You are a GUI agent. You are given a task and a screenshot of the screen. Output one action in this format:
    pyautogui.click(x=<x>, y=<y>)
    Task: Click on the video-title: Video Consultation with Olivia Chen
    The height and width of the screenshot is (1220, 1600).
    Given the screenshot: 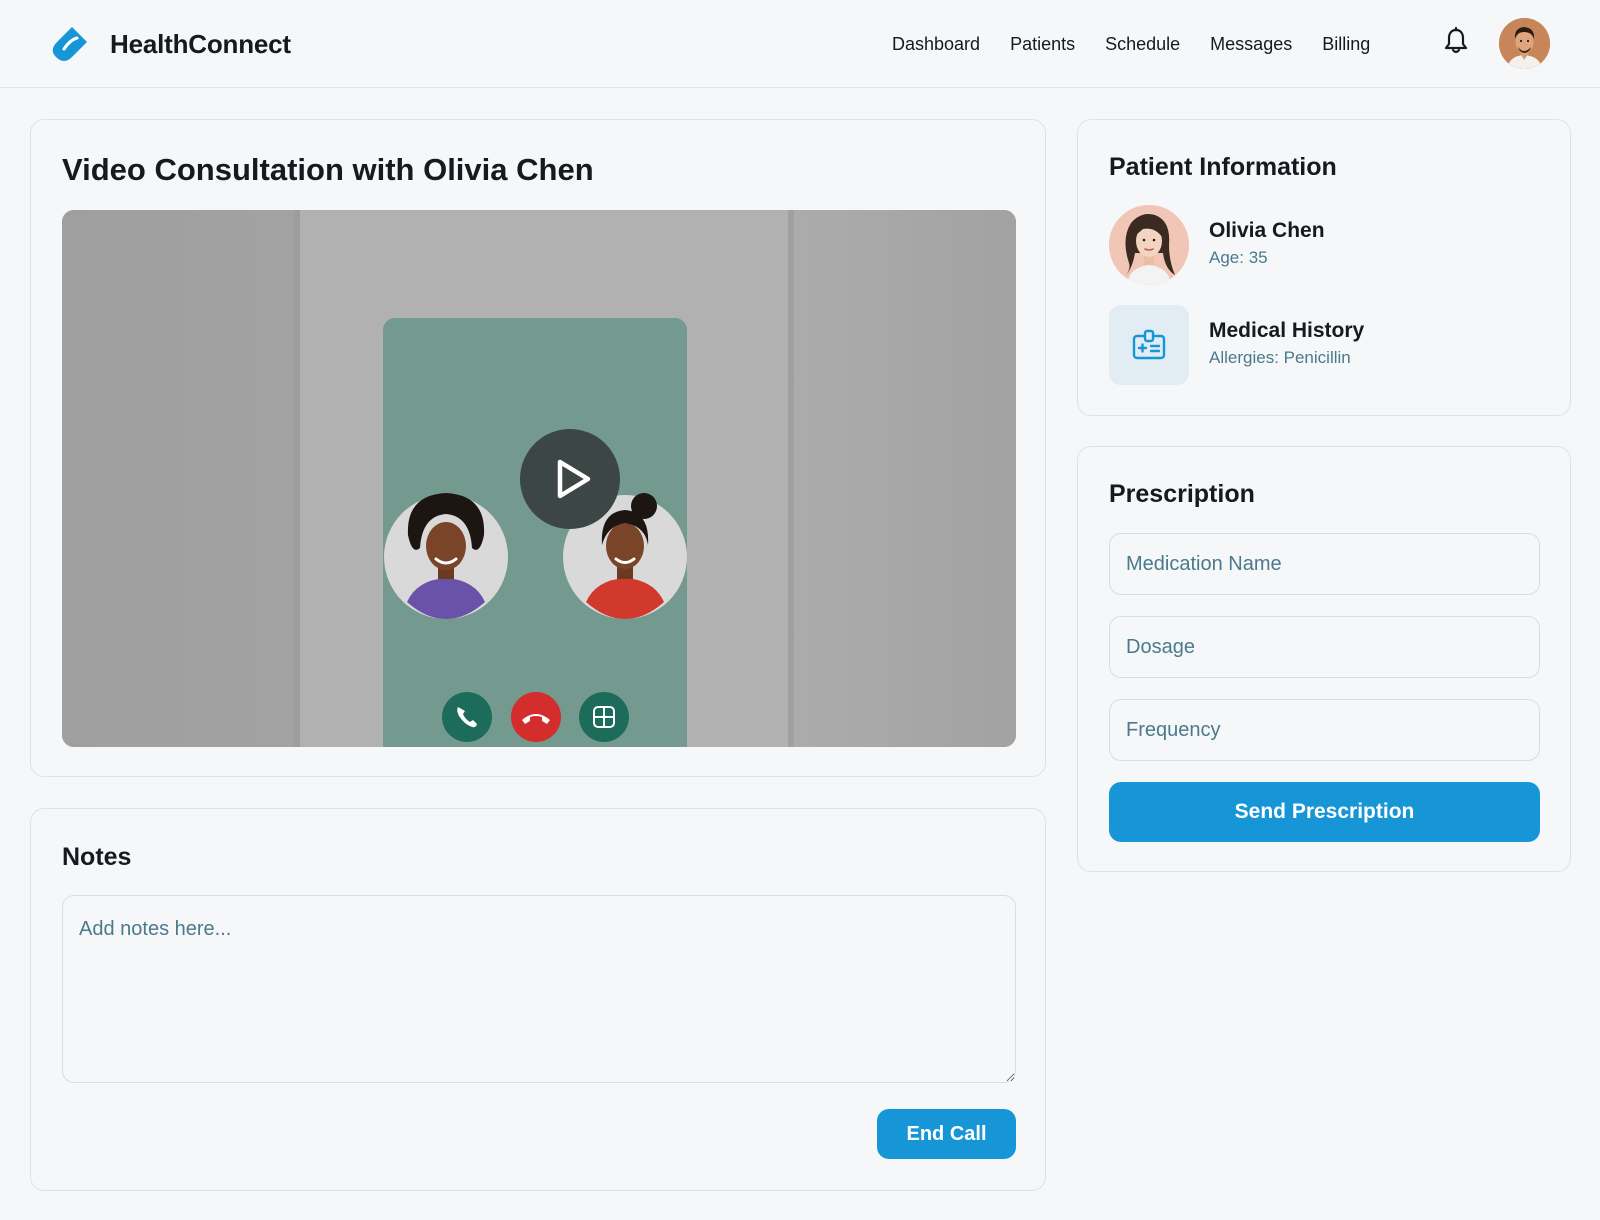 What is the action you would take?
    pyautogui.click(x=328, y=169)
    